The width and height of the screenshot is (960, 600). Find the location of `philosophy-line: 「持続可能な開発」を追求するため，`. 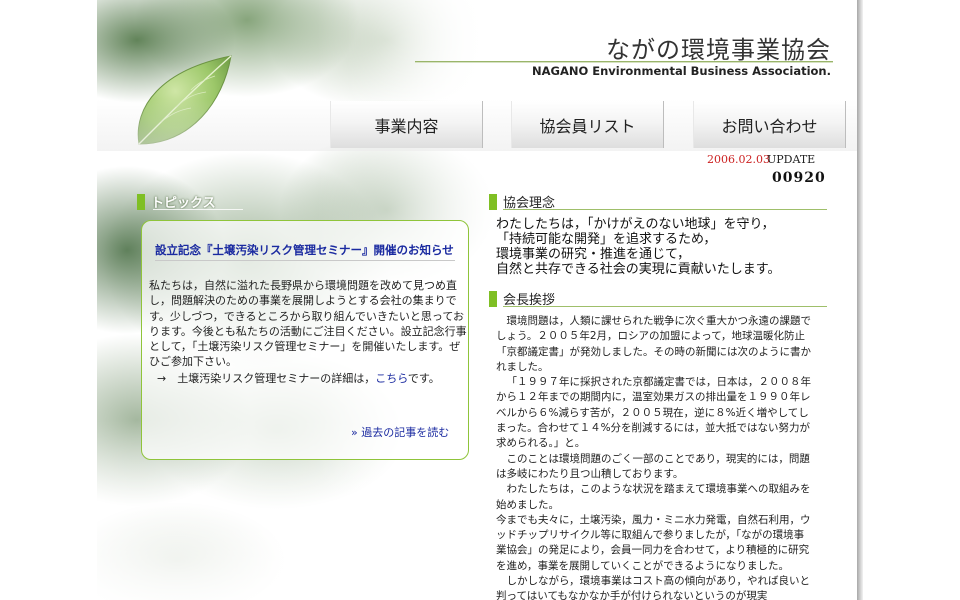

philosophy-line: 「持続可能な開発」を追求するため， is located at coordinates (606, 239).